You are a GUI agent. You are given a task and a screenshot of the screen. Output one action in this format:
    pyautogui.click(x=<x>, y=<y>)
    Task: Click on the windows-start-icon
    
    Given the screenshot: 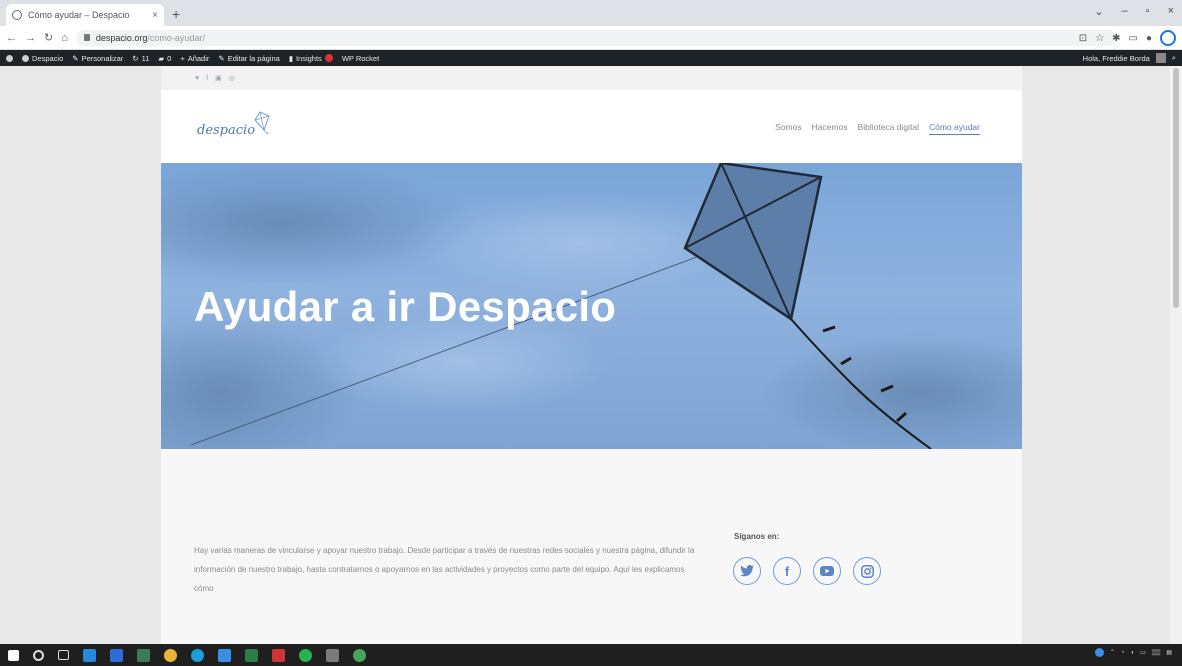 What is the action you would take?
    pyautogui.click(x=13, y=655)
    